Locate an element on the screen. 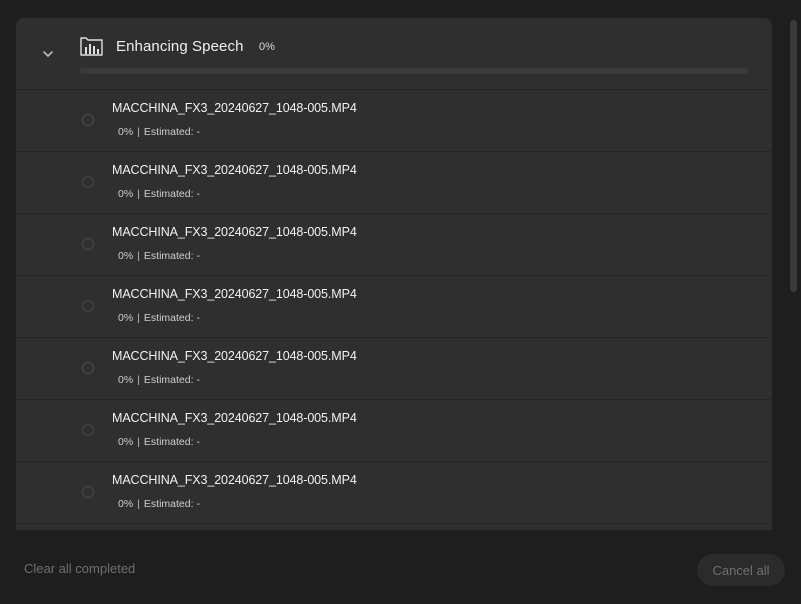 The image size is (801, 604). job-progress-bar is located at coordinates (414, 71).